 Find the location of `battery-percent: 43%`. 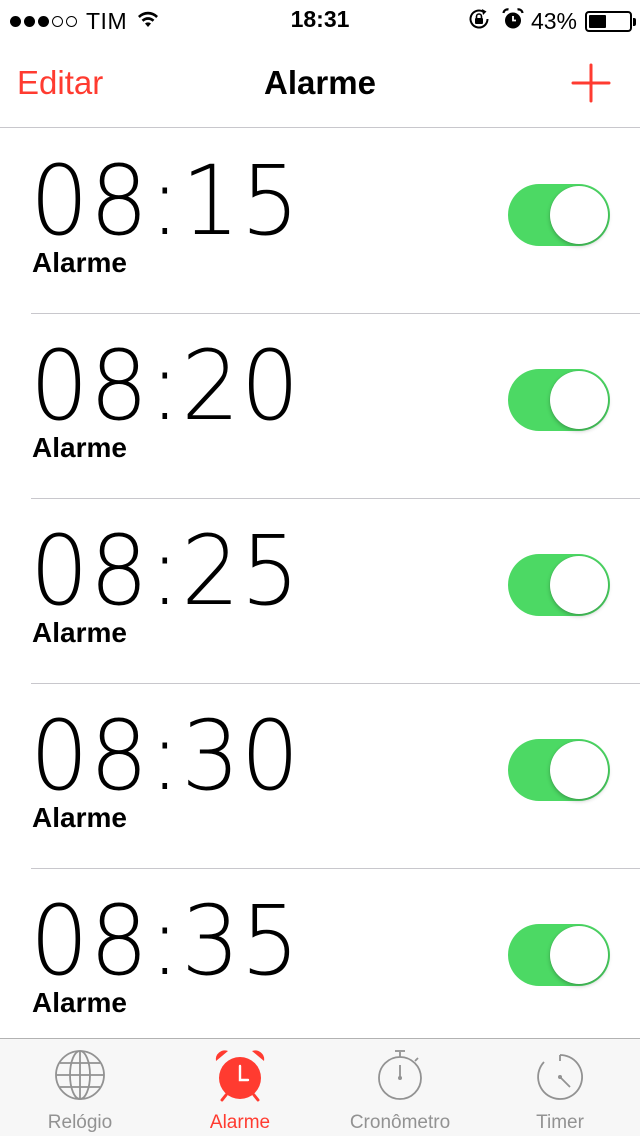

battery-percent: 43% is located at coordinates (553, 20).